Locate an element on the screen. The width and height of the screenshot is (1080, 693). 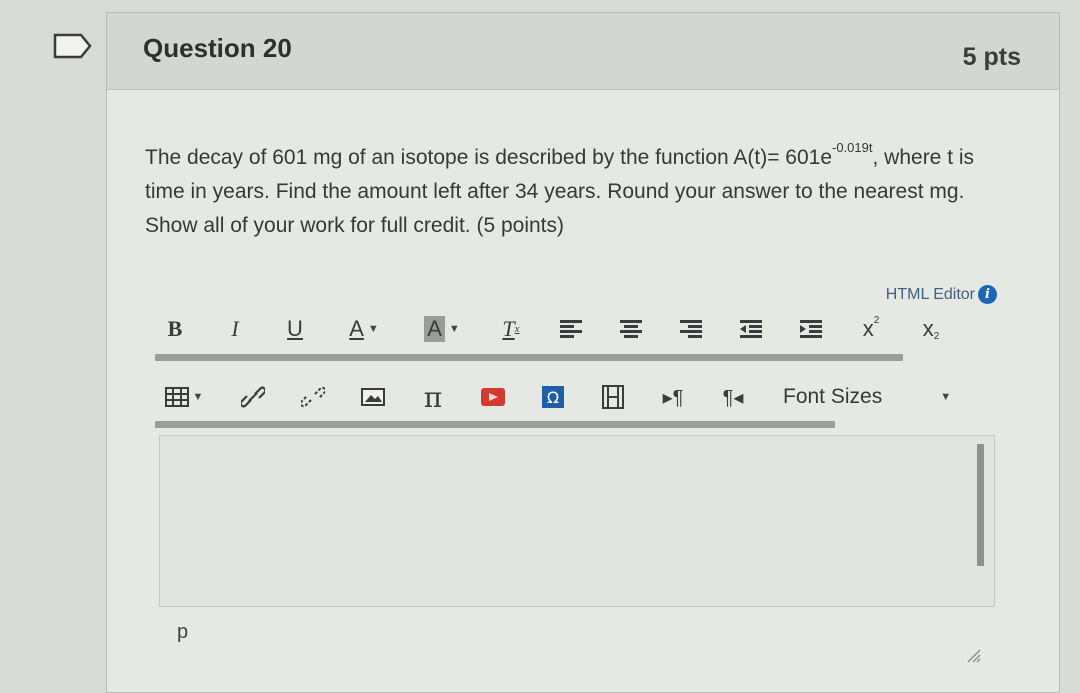
table-icon is located at coordinates (176, 397).